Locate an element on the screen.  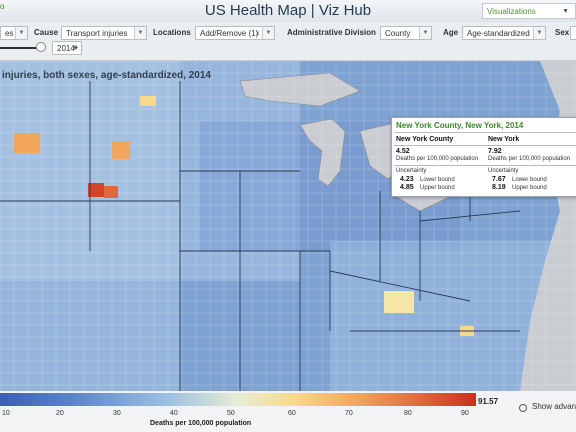
tooltip-right-value: 7.92 is located at coordinates (495, 151).